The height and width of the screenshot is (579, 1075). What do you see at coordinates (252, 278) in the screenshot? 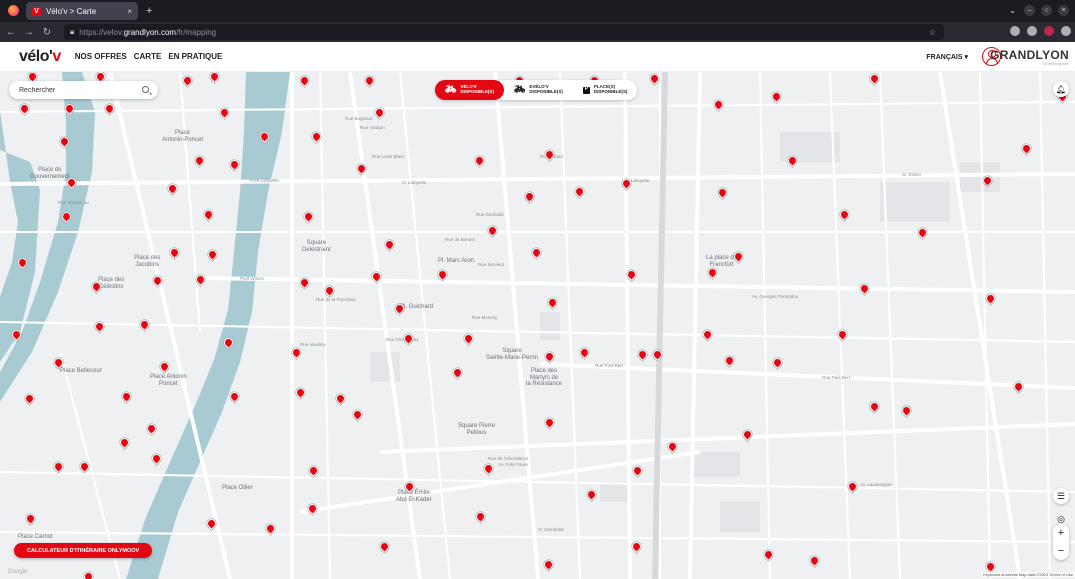
I see `street-label: Pont Wilson` at bounding box center [252, 278].